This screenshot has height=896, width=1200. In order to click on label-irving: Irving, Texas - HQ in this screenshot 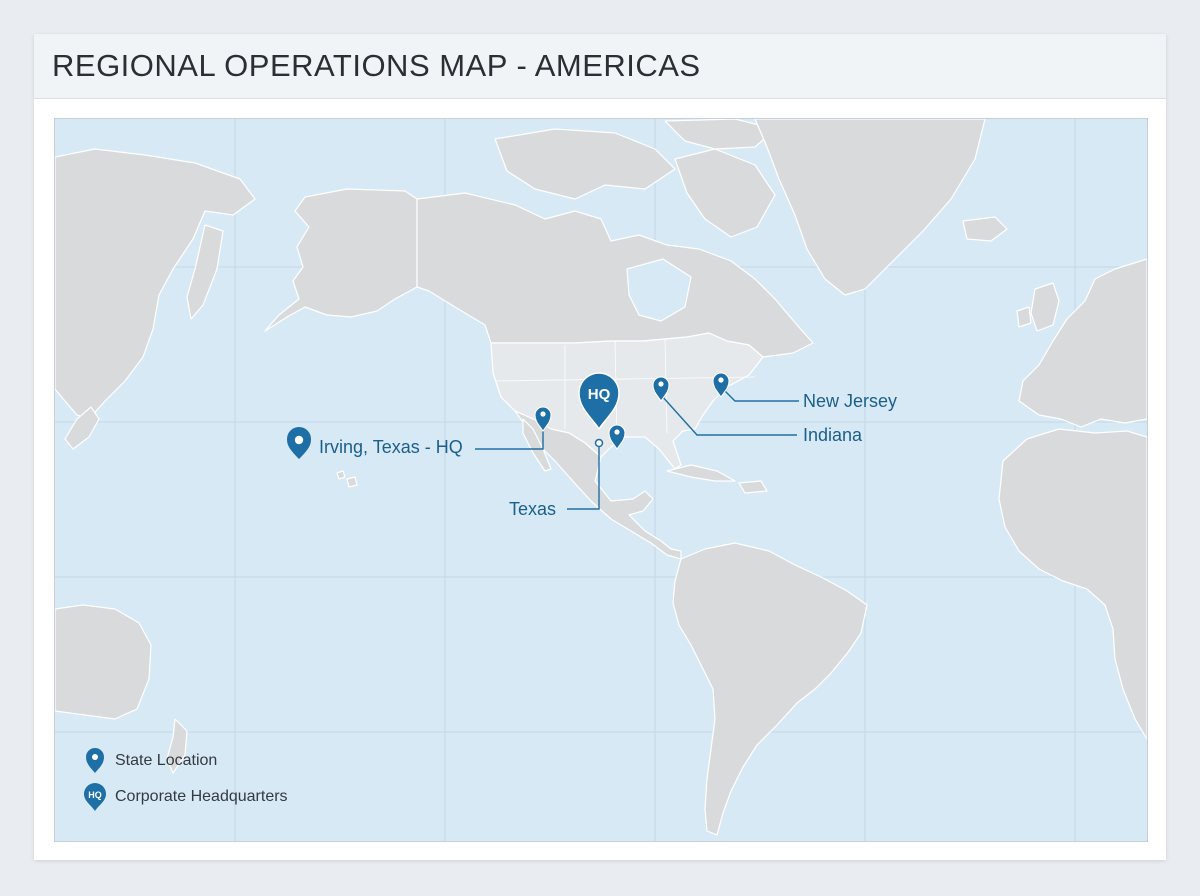, I will do `click(391, 447)`.